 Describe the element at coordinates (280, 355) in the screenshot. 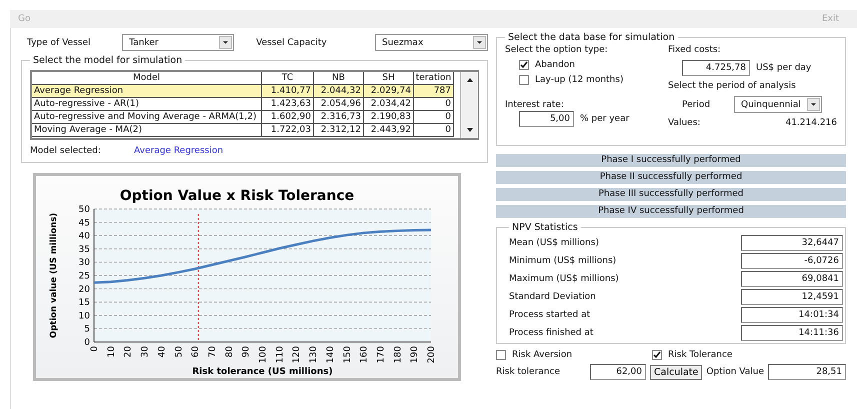

I see `x-tick-label: 110` at that location.